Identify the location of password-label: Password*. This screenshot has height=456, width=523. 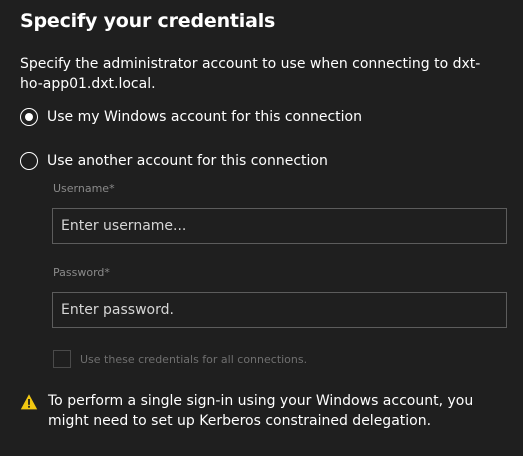
(81, 272).